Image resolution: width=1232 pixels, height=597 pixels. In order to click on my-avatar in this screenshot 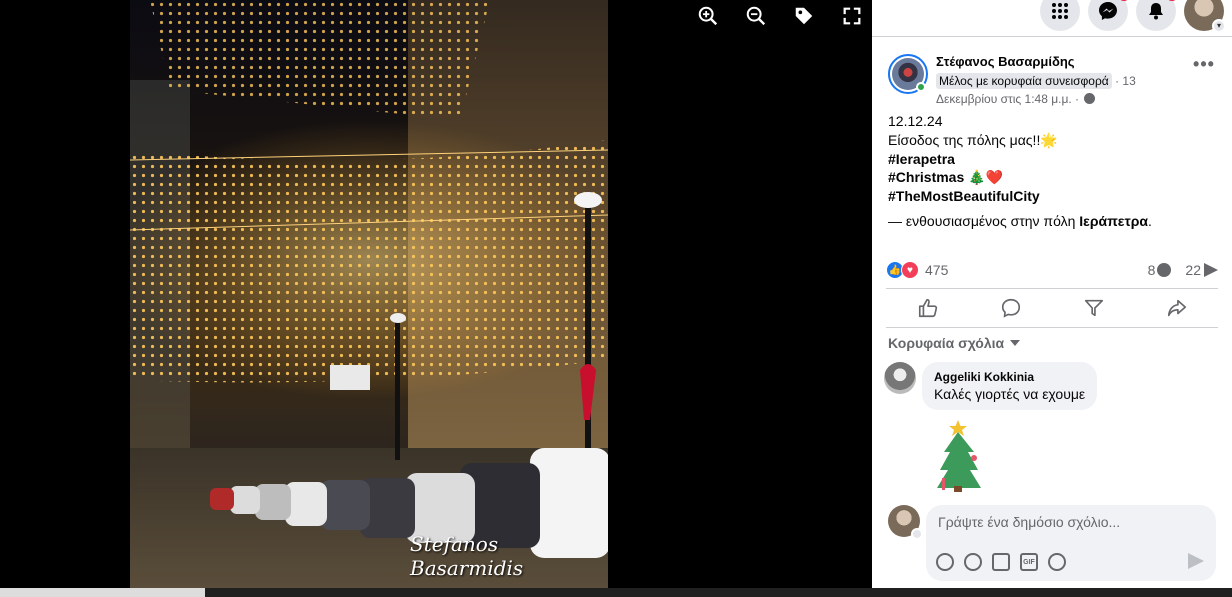, I will do `click(905, 522)`.